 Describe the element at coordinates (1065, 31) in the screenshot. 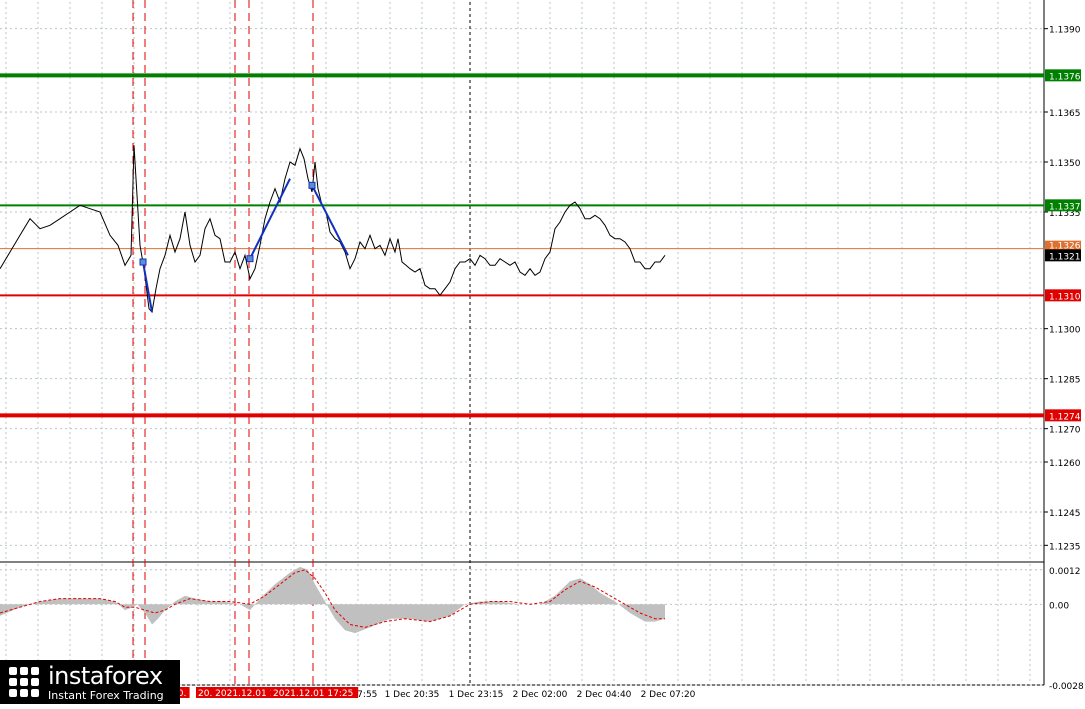

I see `price-tick-label: 1.1390` at that location.